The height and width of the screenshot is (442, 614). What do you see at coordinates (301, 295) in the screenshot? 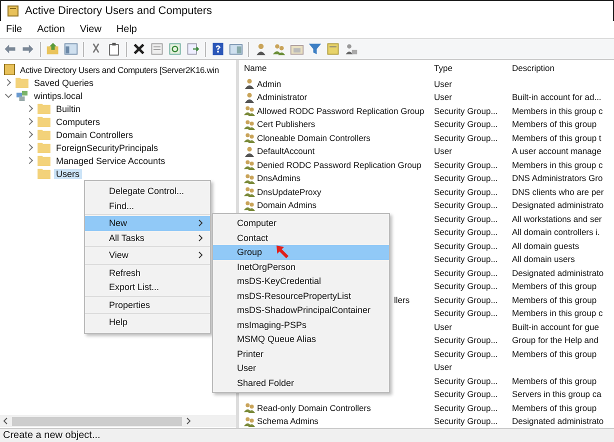
I see `menu-item: msDS-ResourcePropertyList` at bounding box center [301, 295].